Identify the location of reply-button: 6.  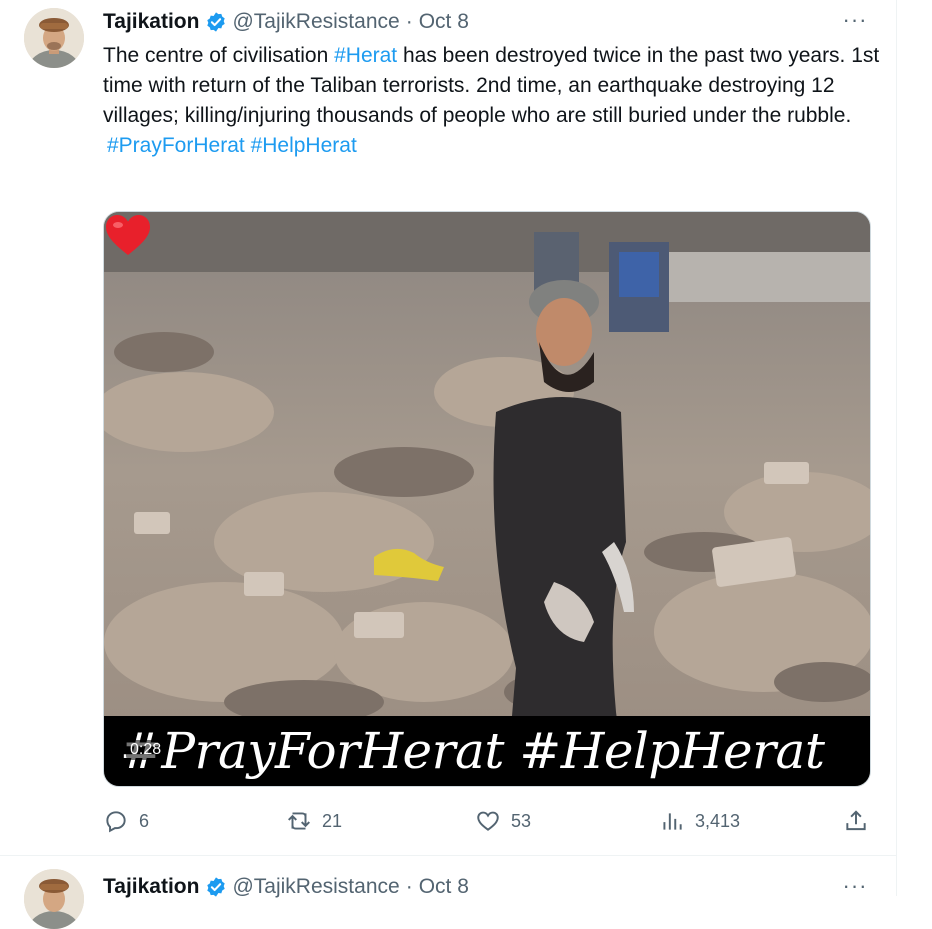
(126, 821).